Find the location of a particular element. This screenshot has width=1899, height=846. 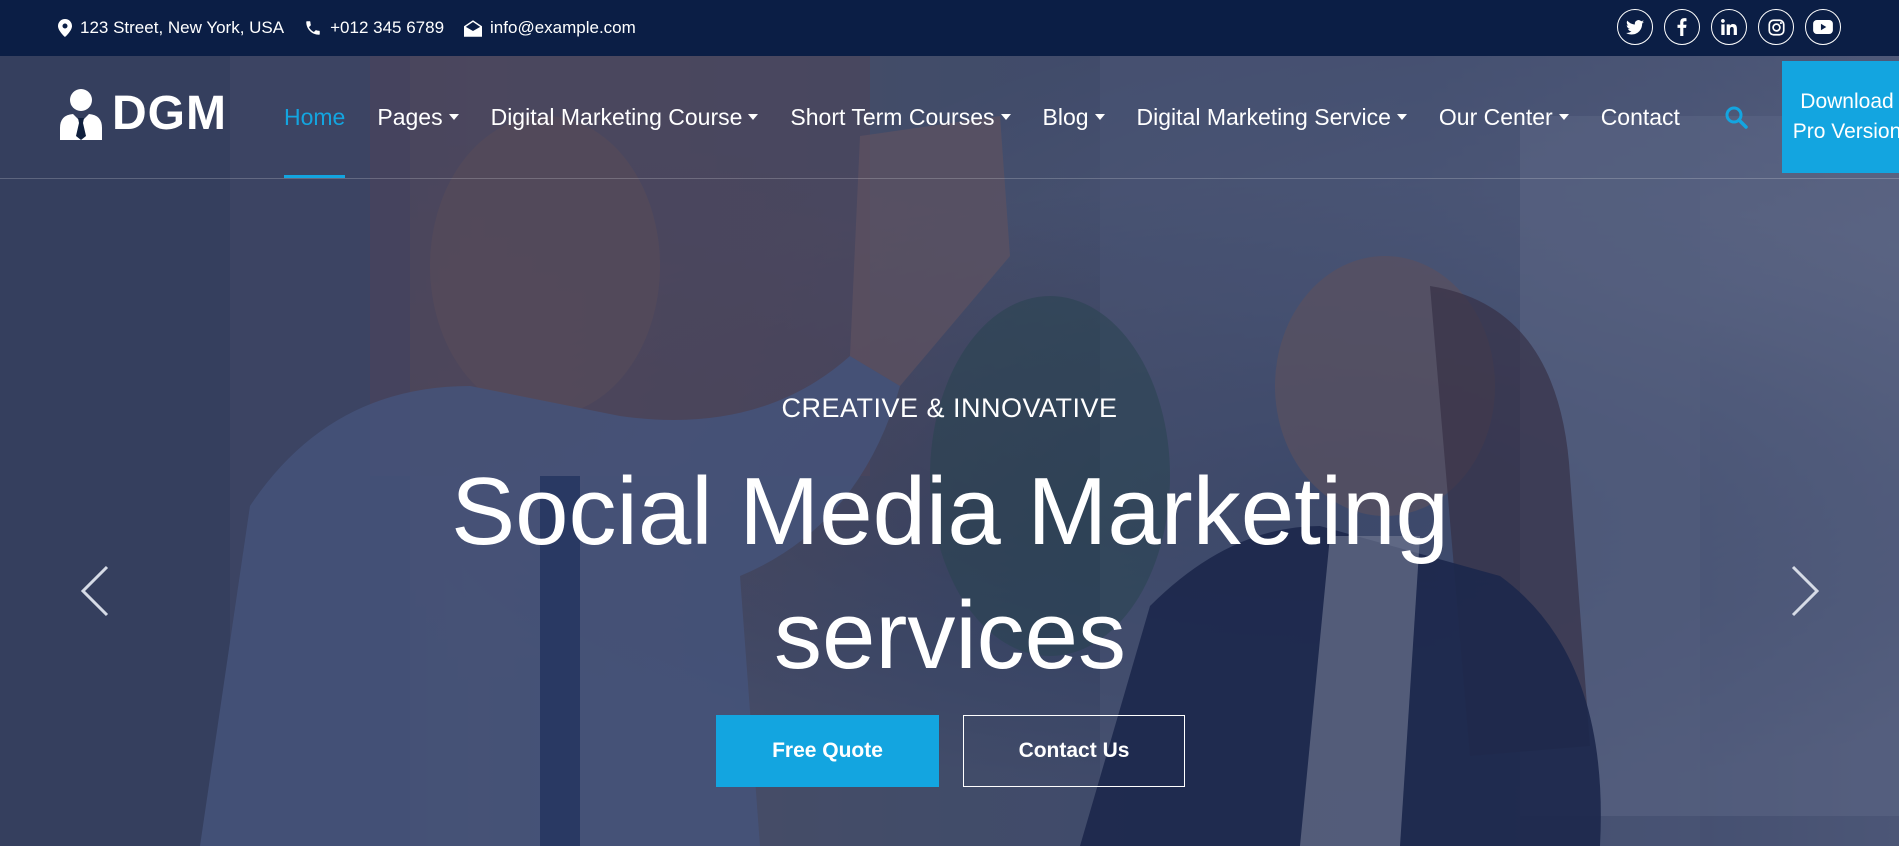

chevron-right-icon is located at coordinates (1805, 591).